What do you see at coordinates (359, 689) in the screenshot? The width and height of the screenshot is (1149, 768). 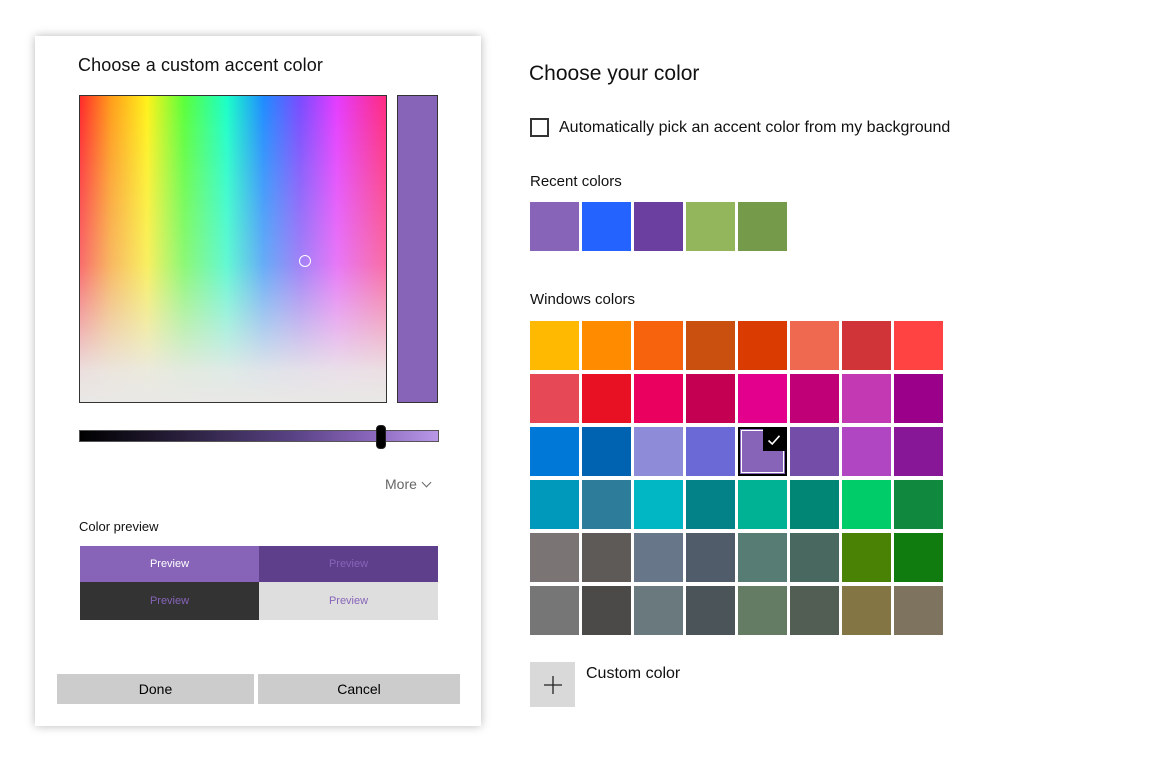 I see `cancel-button: Cancel` at bounding box center [359, 689].